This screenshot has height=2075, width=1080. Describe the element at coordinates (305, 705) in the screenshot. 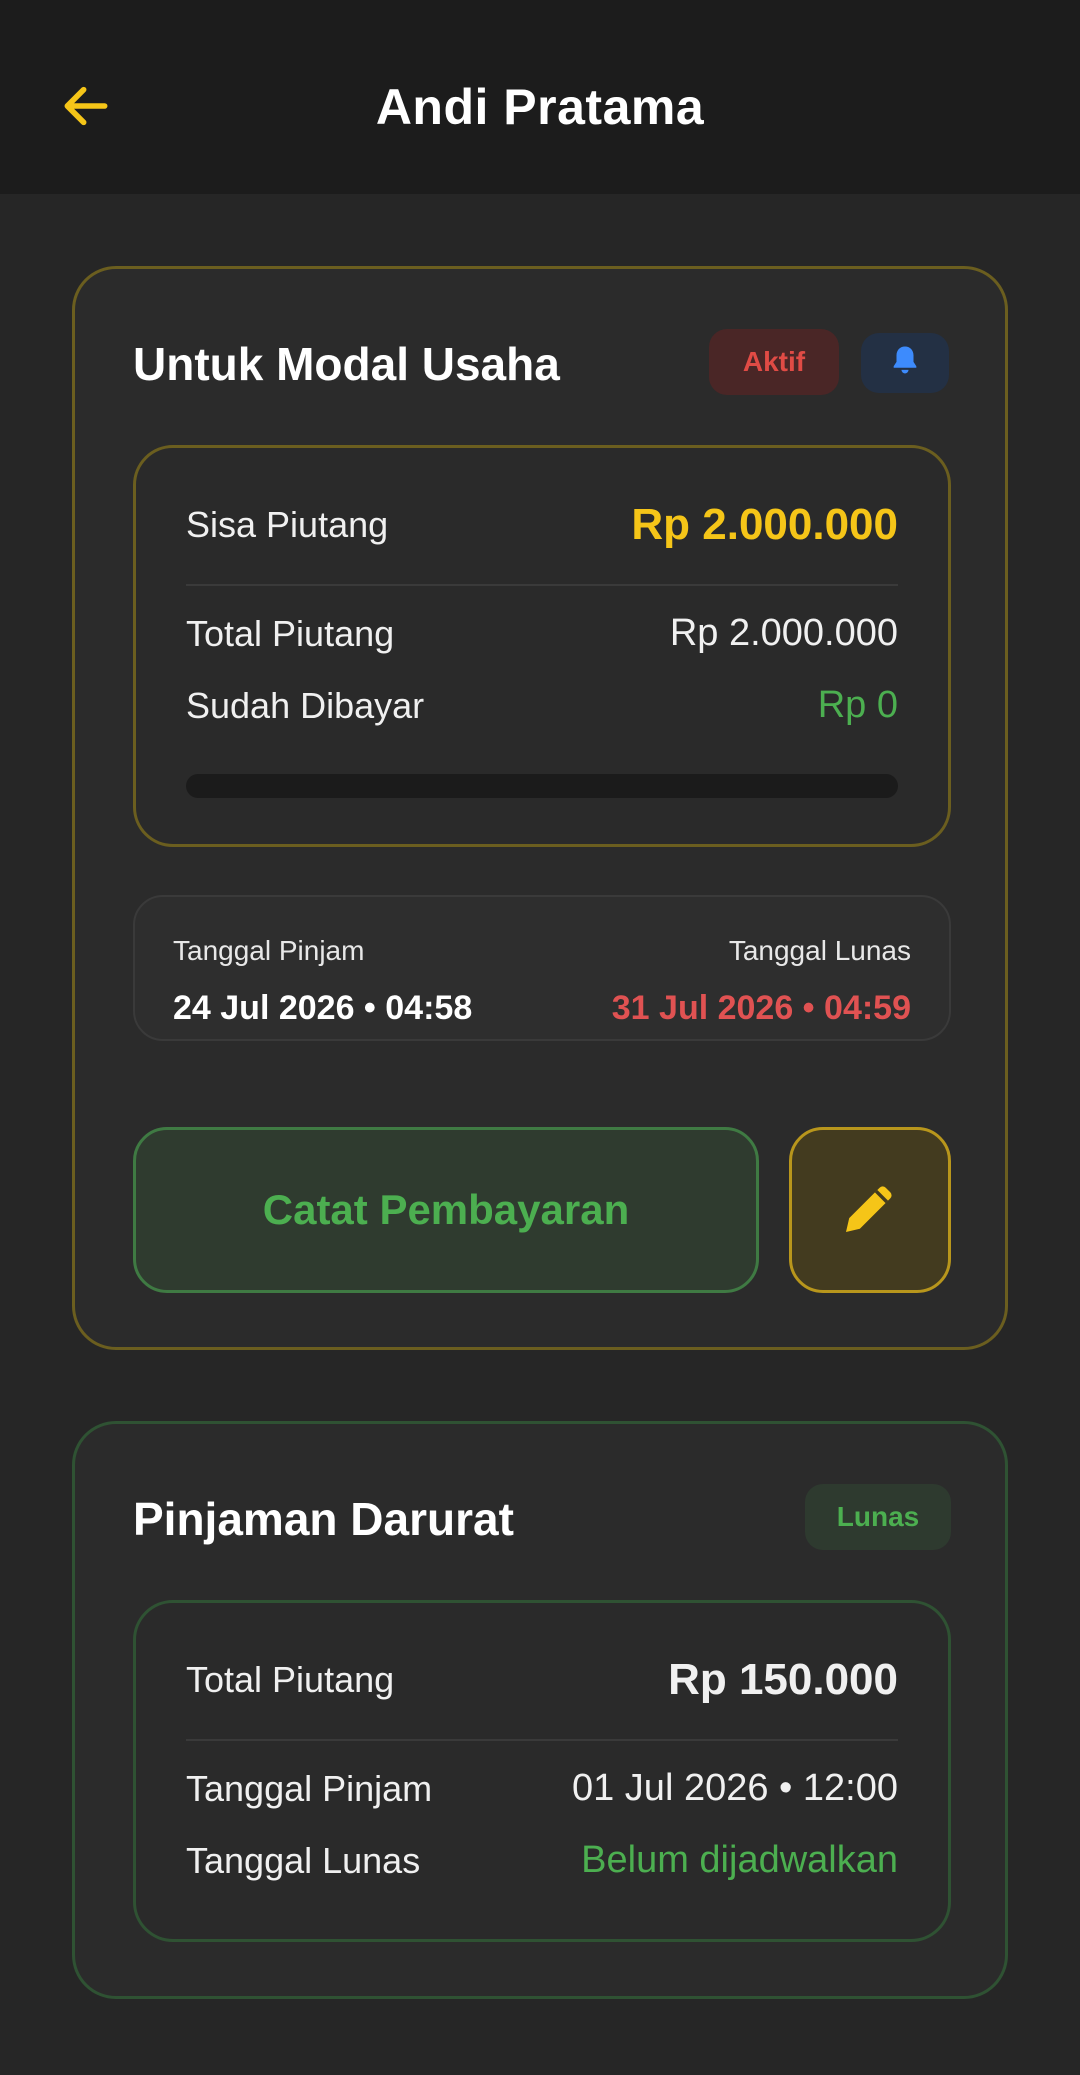

I see `paid-label: Sudah Dibayar` at that location.